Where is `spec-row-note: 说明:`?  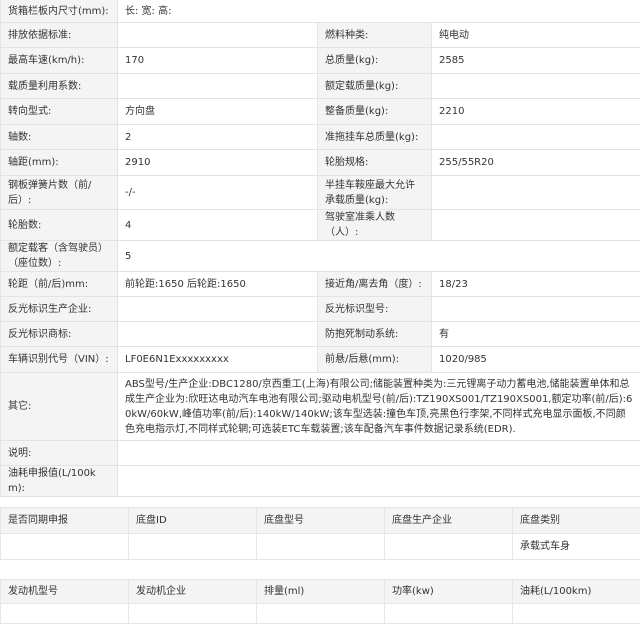 spec-row-note: 说明: is located at coordinates (320, 453).